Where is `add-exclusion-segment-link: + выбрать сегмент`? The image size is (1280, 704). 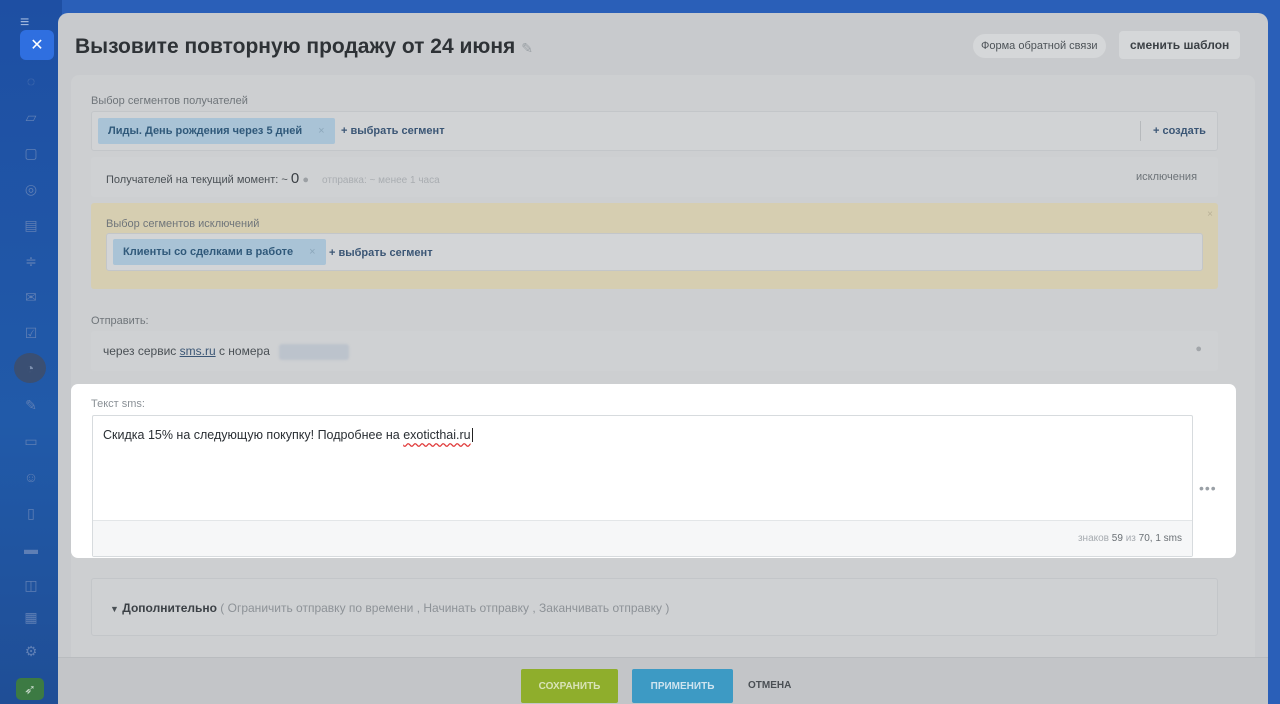 add-exclusion-segment-link: + выбрать сегмент is located at coordinates (381, 253).